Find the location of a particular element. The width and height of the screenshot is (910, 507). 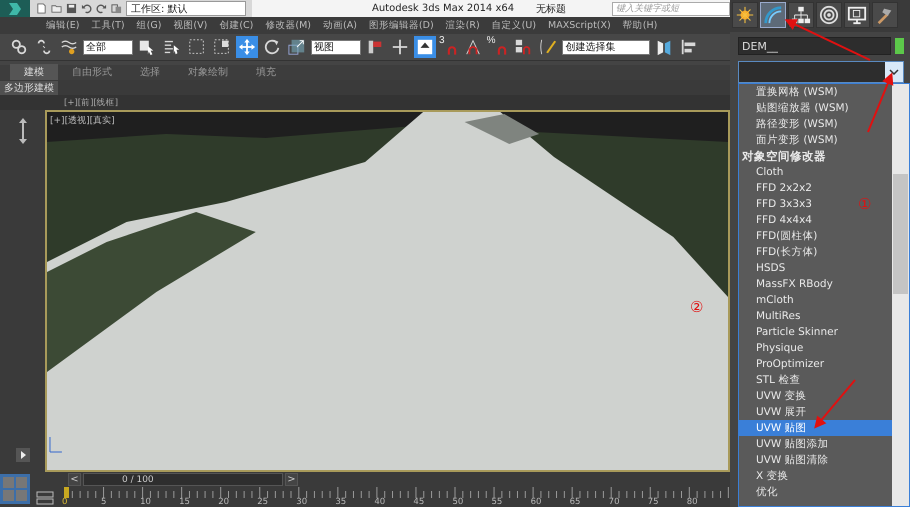

modifier-list-item: FFD 3x3x3 is located at coordinates (775, 204).